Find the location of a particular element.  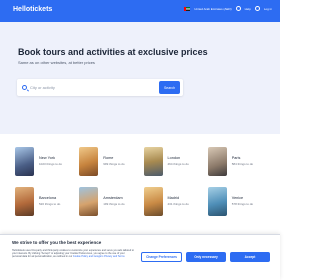

destination-name: Paris is located at coordinates (236, 158).